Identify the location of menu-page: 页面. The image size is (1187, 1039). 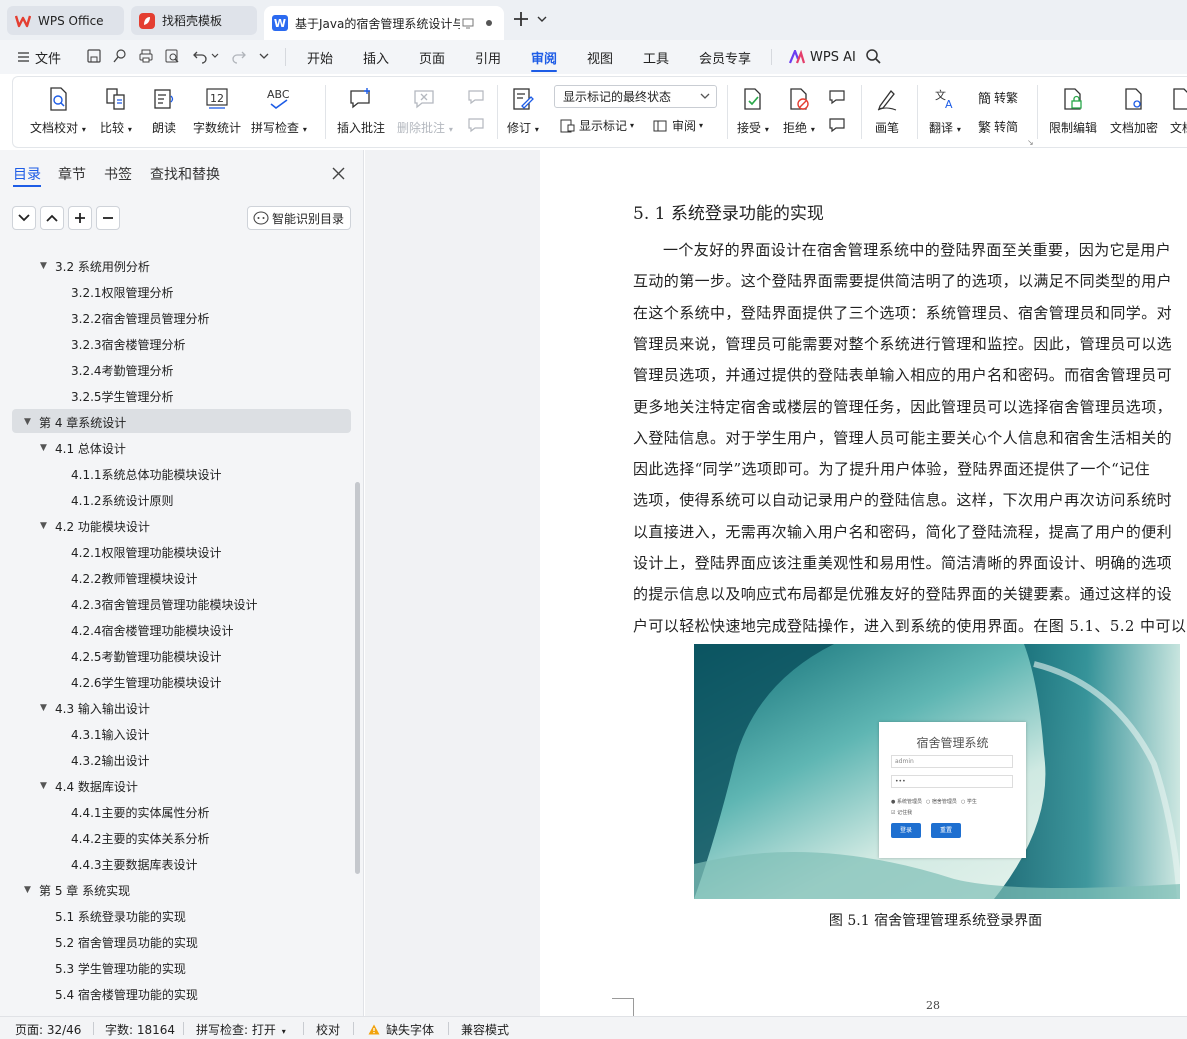
(432, 57).